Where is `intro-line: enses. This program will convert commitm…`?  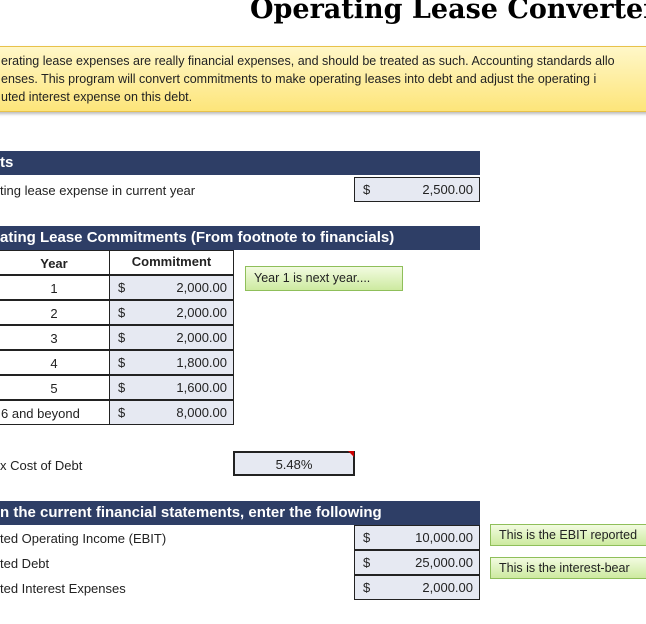
intro-line: enses. This program will convert commitm… is located at coordinates (299, 79).